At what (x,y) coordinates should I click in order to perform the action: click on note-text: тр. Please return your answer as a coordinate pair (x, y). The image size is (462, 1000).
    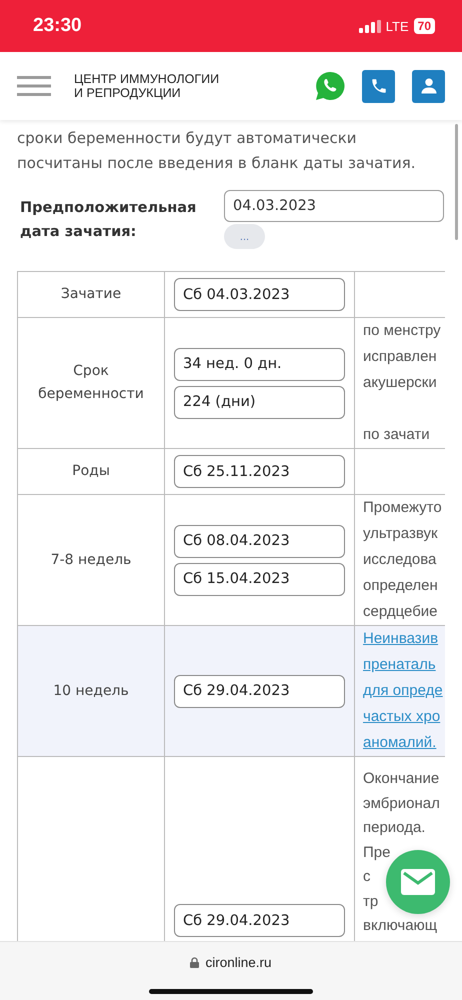
    Looking at the image, I should click on (370, 901).